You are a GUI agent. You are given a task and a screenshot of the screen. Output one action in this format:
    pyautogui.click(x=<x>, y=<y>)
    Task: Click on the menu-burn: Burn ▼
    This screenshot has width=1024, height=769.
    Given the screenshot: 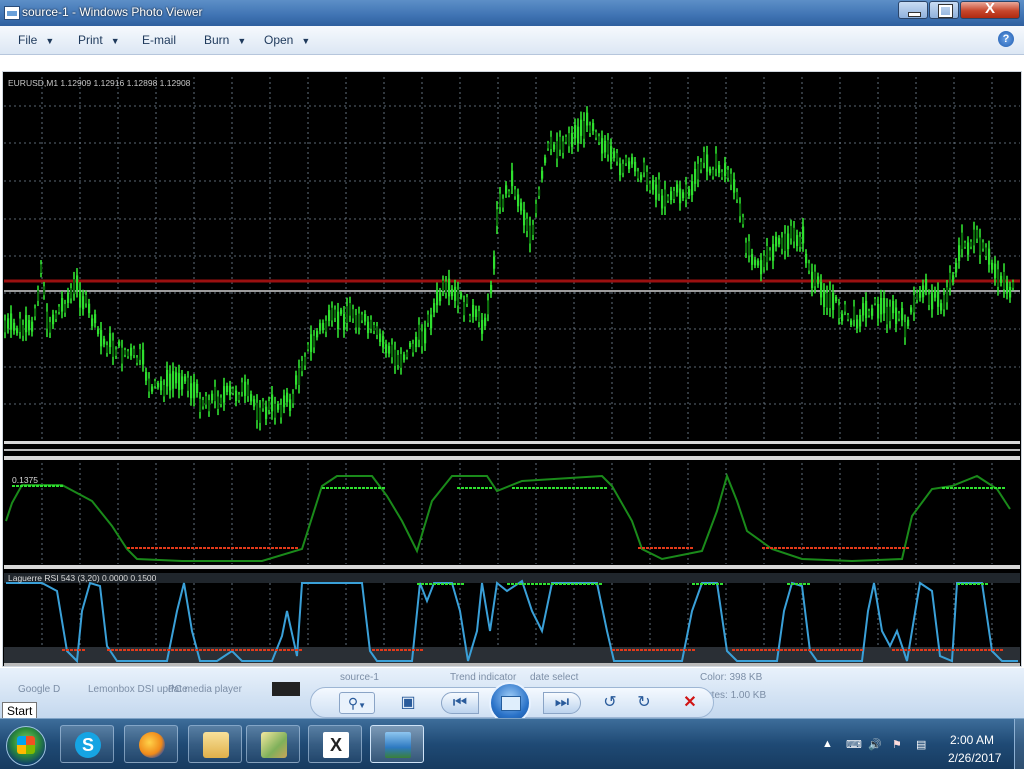 What is the action you would take?
    pyautogui.click(x=225, y=40)
    